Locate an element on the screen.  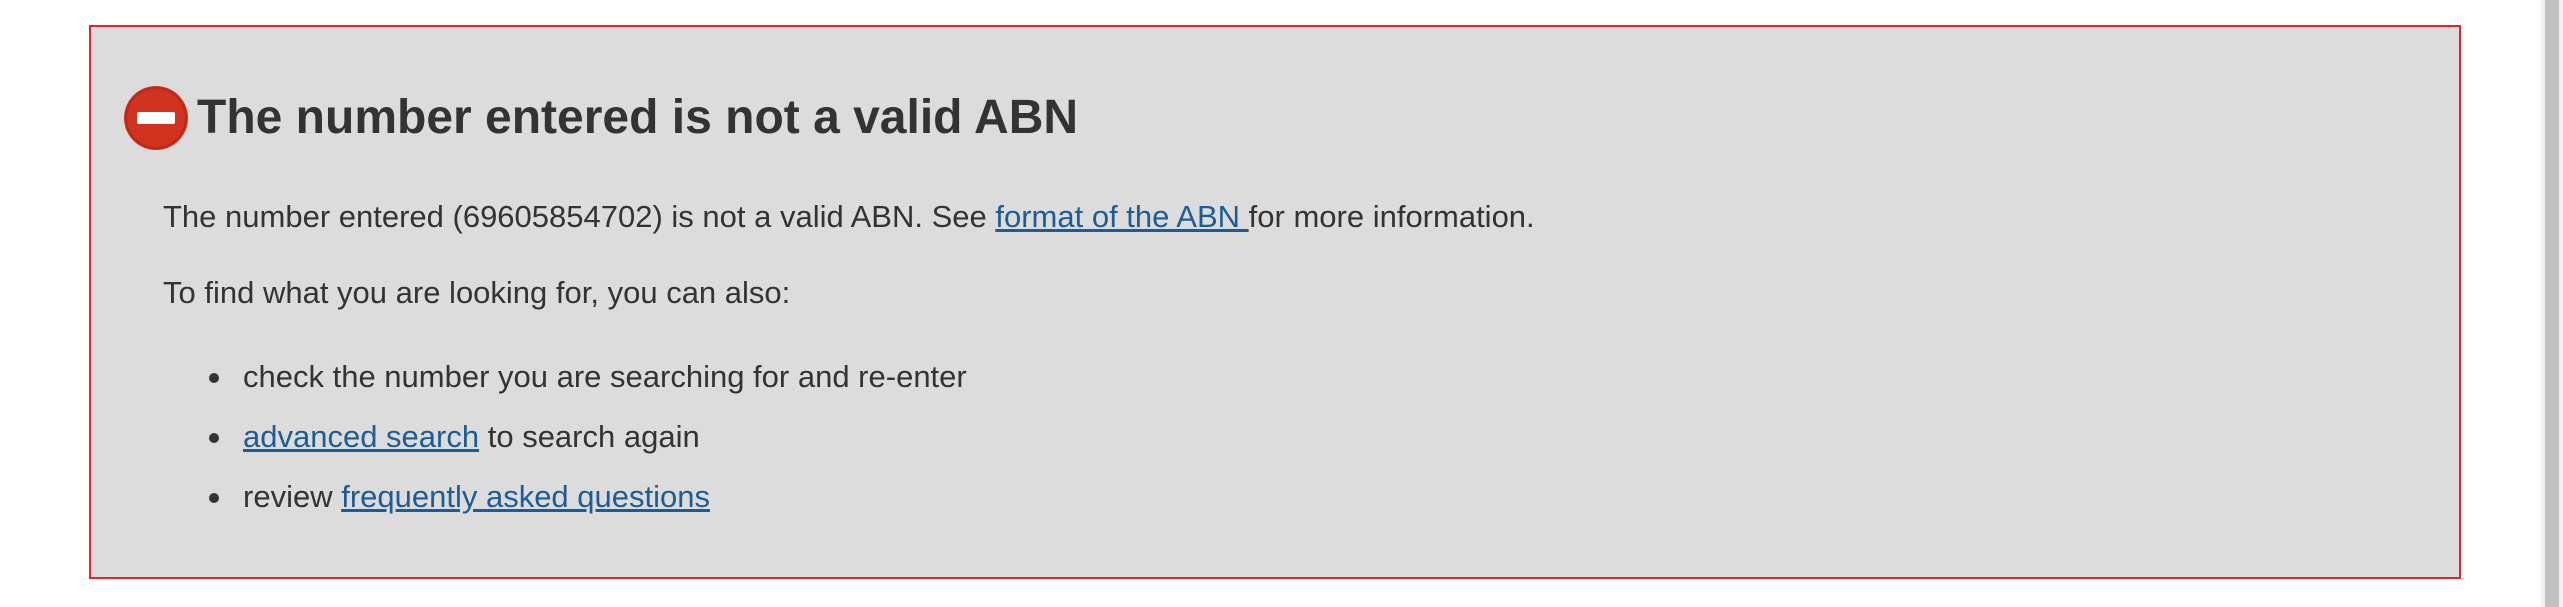
error-message-suffix: for more information. is located at coordinates (1391, 216).